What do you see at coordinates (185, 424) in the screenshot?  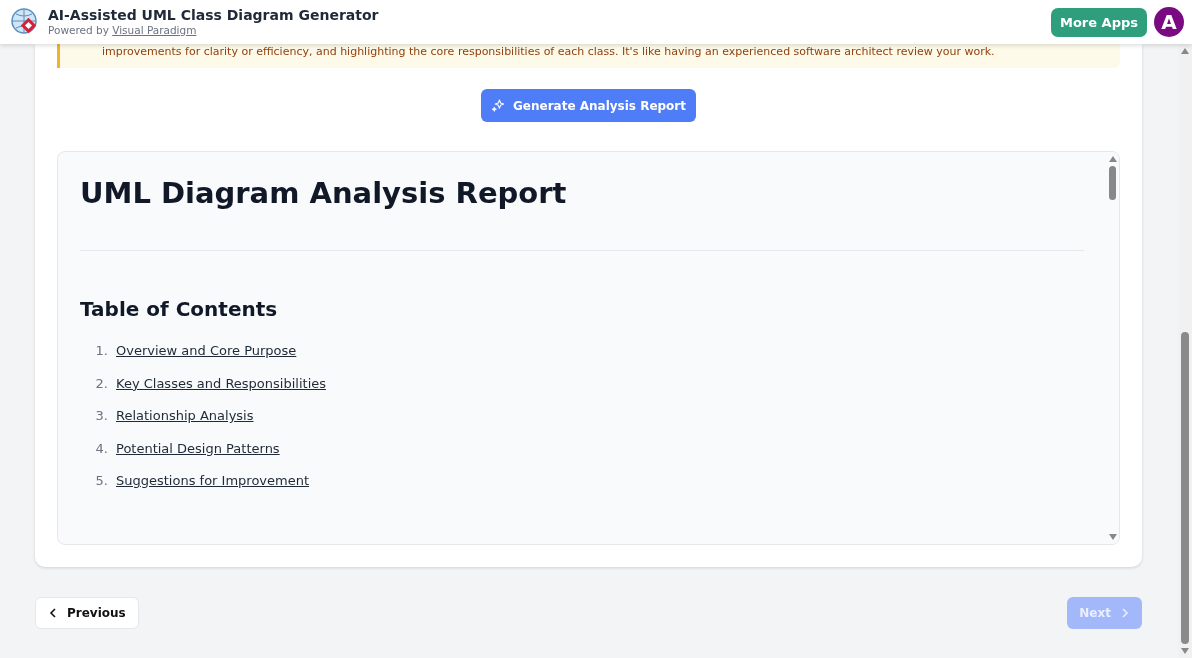 I see `toc-link: Relationship Analysis` at bounding box center [185, 424].